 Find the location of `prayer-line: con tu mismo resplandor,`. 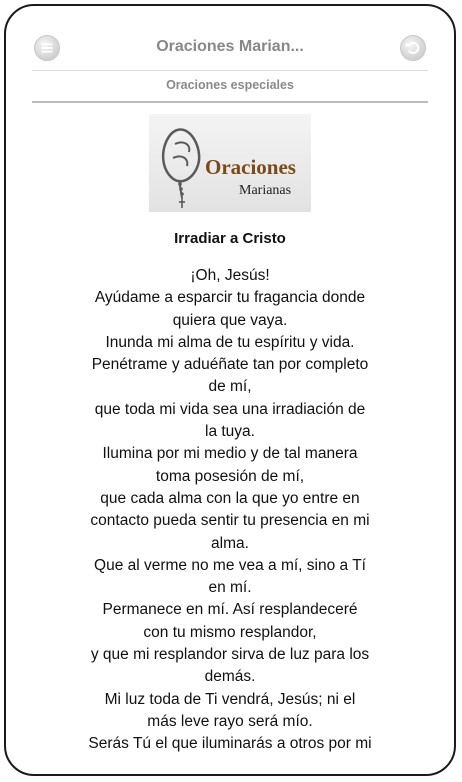

prayer-line: con tu mismo resplandor, is located at coordinates (230, 632).